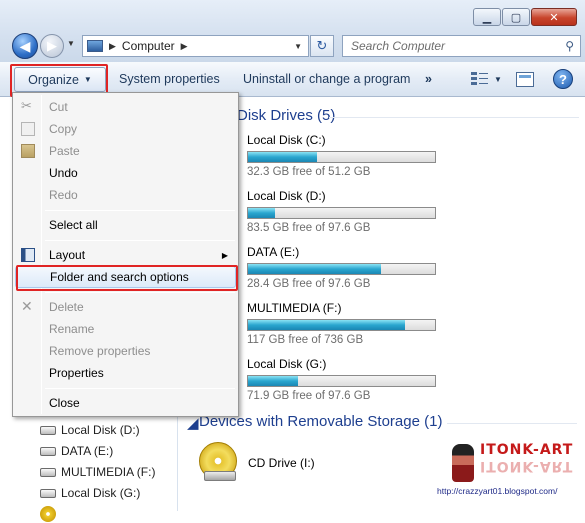 The width and height of the screenshot is (585, 523). I want to click on folder-options-highlight-box, so click(127, 278).